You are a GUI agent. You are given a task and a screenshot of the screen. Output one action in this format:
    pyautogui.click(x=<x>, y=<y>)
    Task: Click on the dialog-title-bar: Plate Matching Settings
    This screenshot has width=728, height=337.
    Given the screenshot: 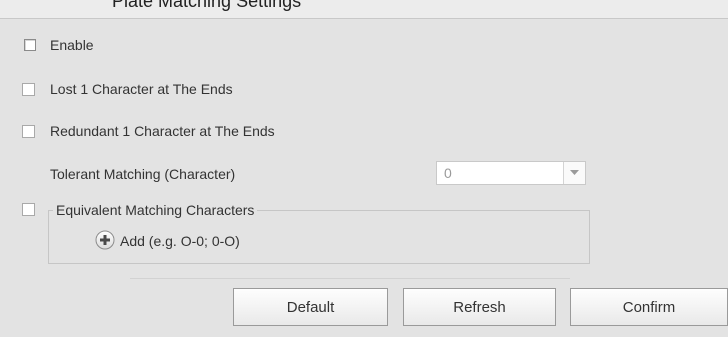 What is the action you would take?
    pyautogui.click(x=364, y=9)
    